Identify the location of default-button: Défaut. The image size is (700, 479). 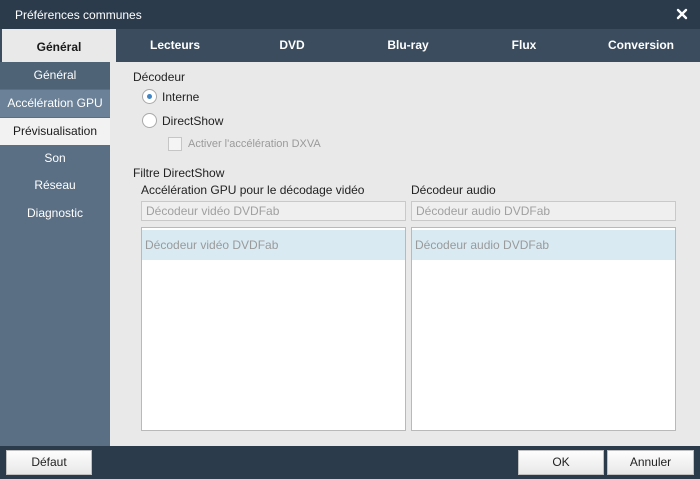
(49, 462).